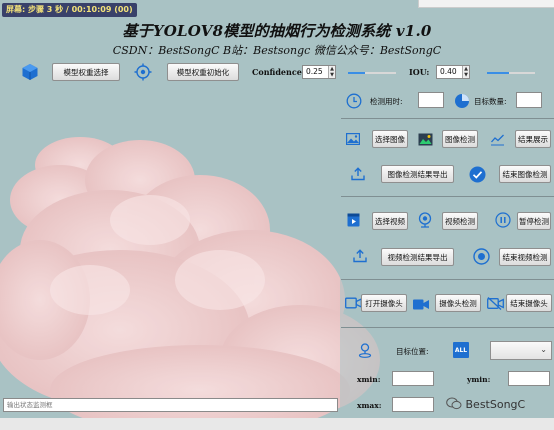  I want to click on iou-value: 0.40, so click(448, 71).